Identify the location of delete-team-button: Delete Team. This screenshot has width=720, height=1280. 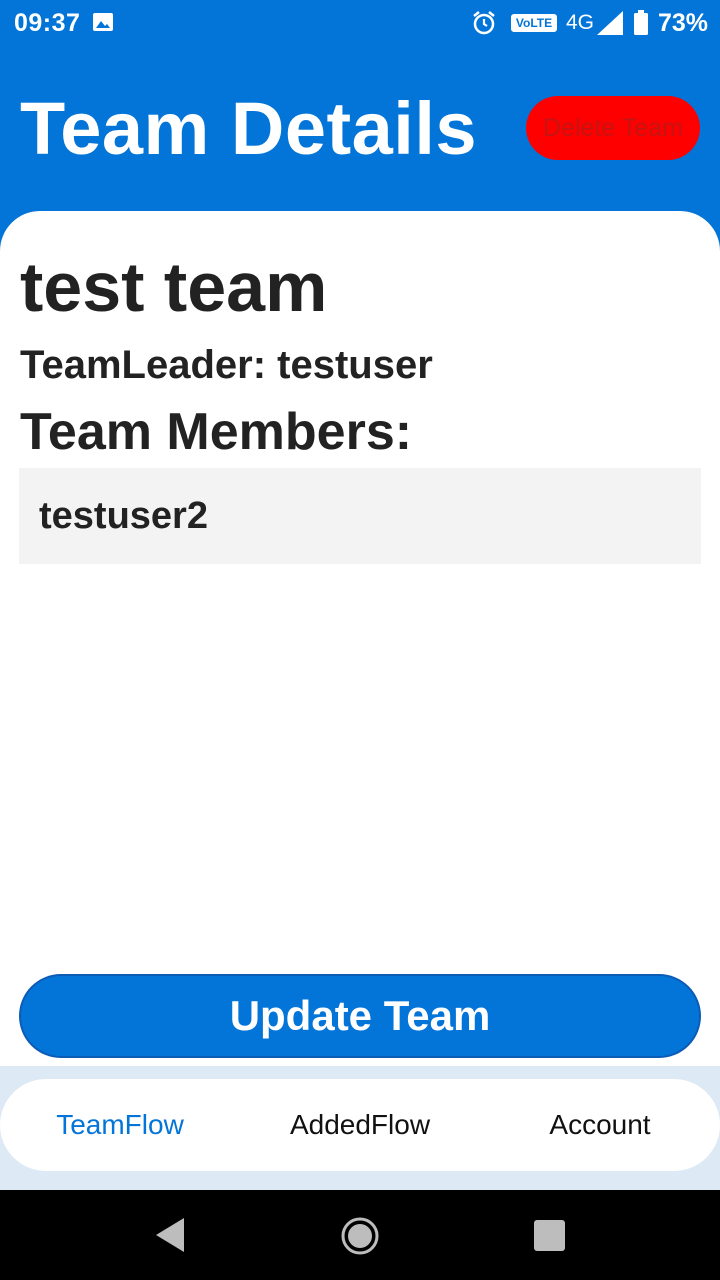
(613, 128).